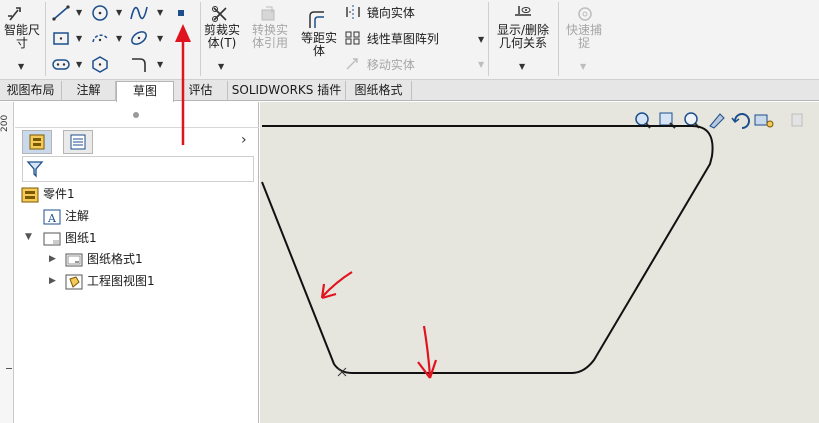 Image resolution: width=819 pixels, height=423 pixels. I want to click on red-arrow-left-icon, so click(336, 285).